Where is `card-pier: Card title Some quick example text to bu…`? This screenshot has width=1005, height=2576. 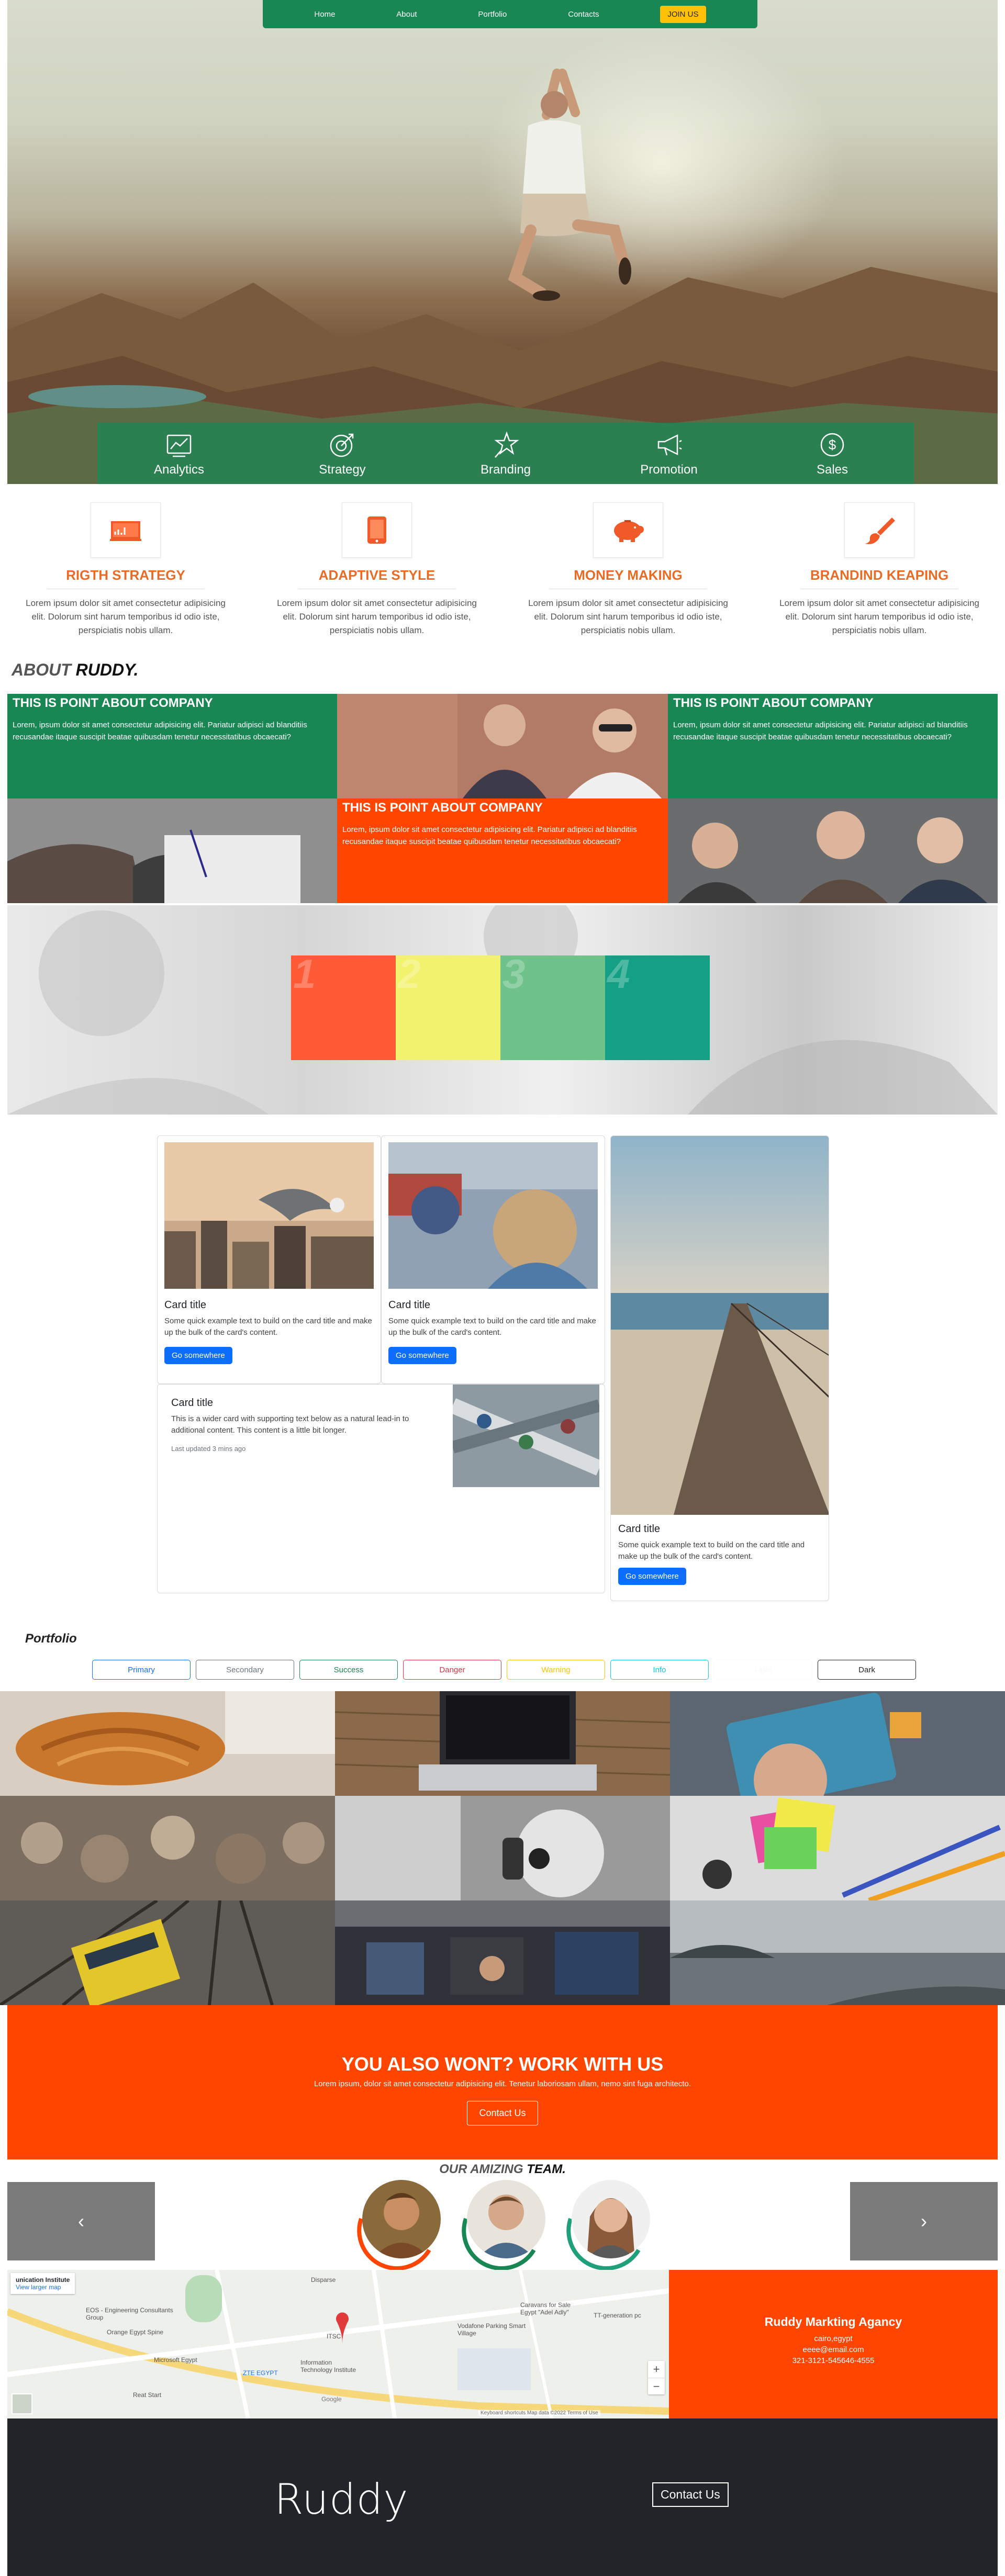 card-pier: Card title Some quick example text to bu… is located at coordinates (719, 1368).